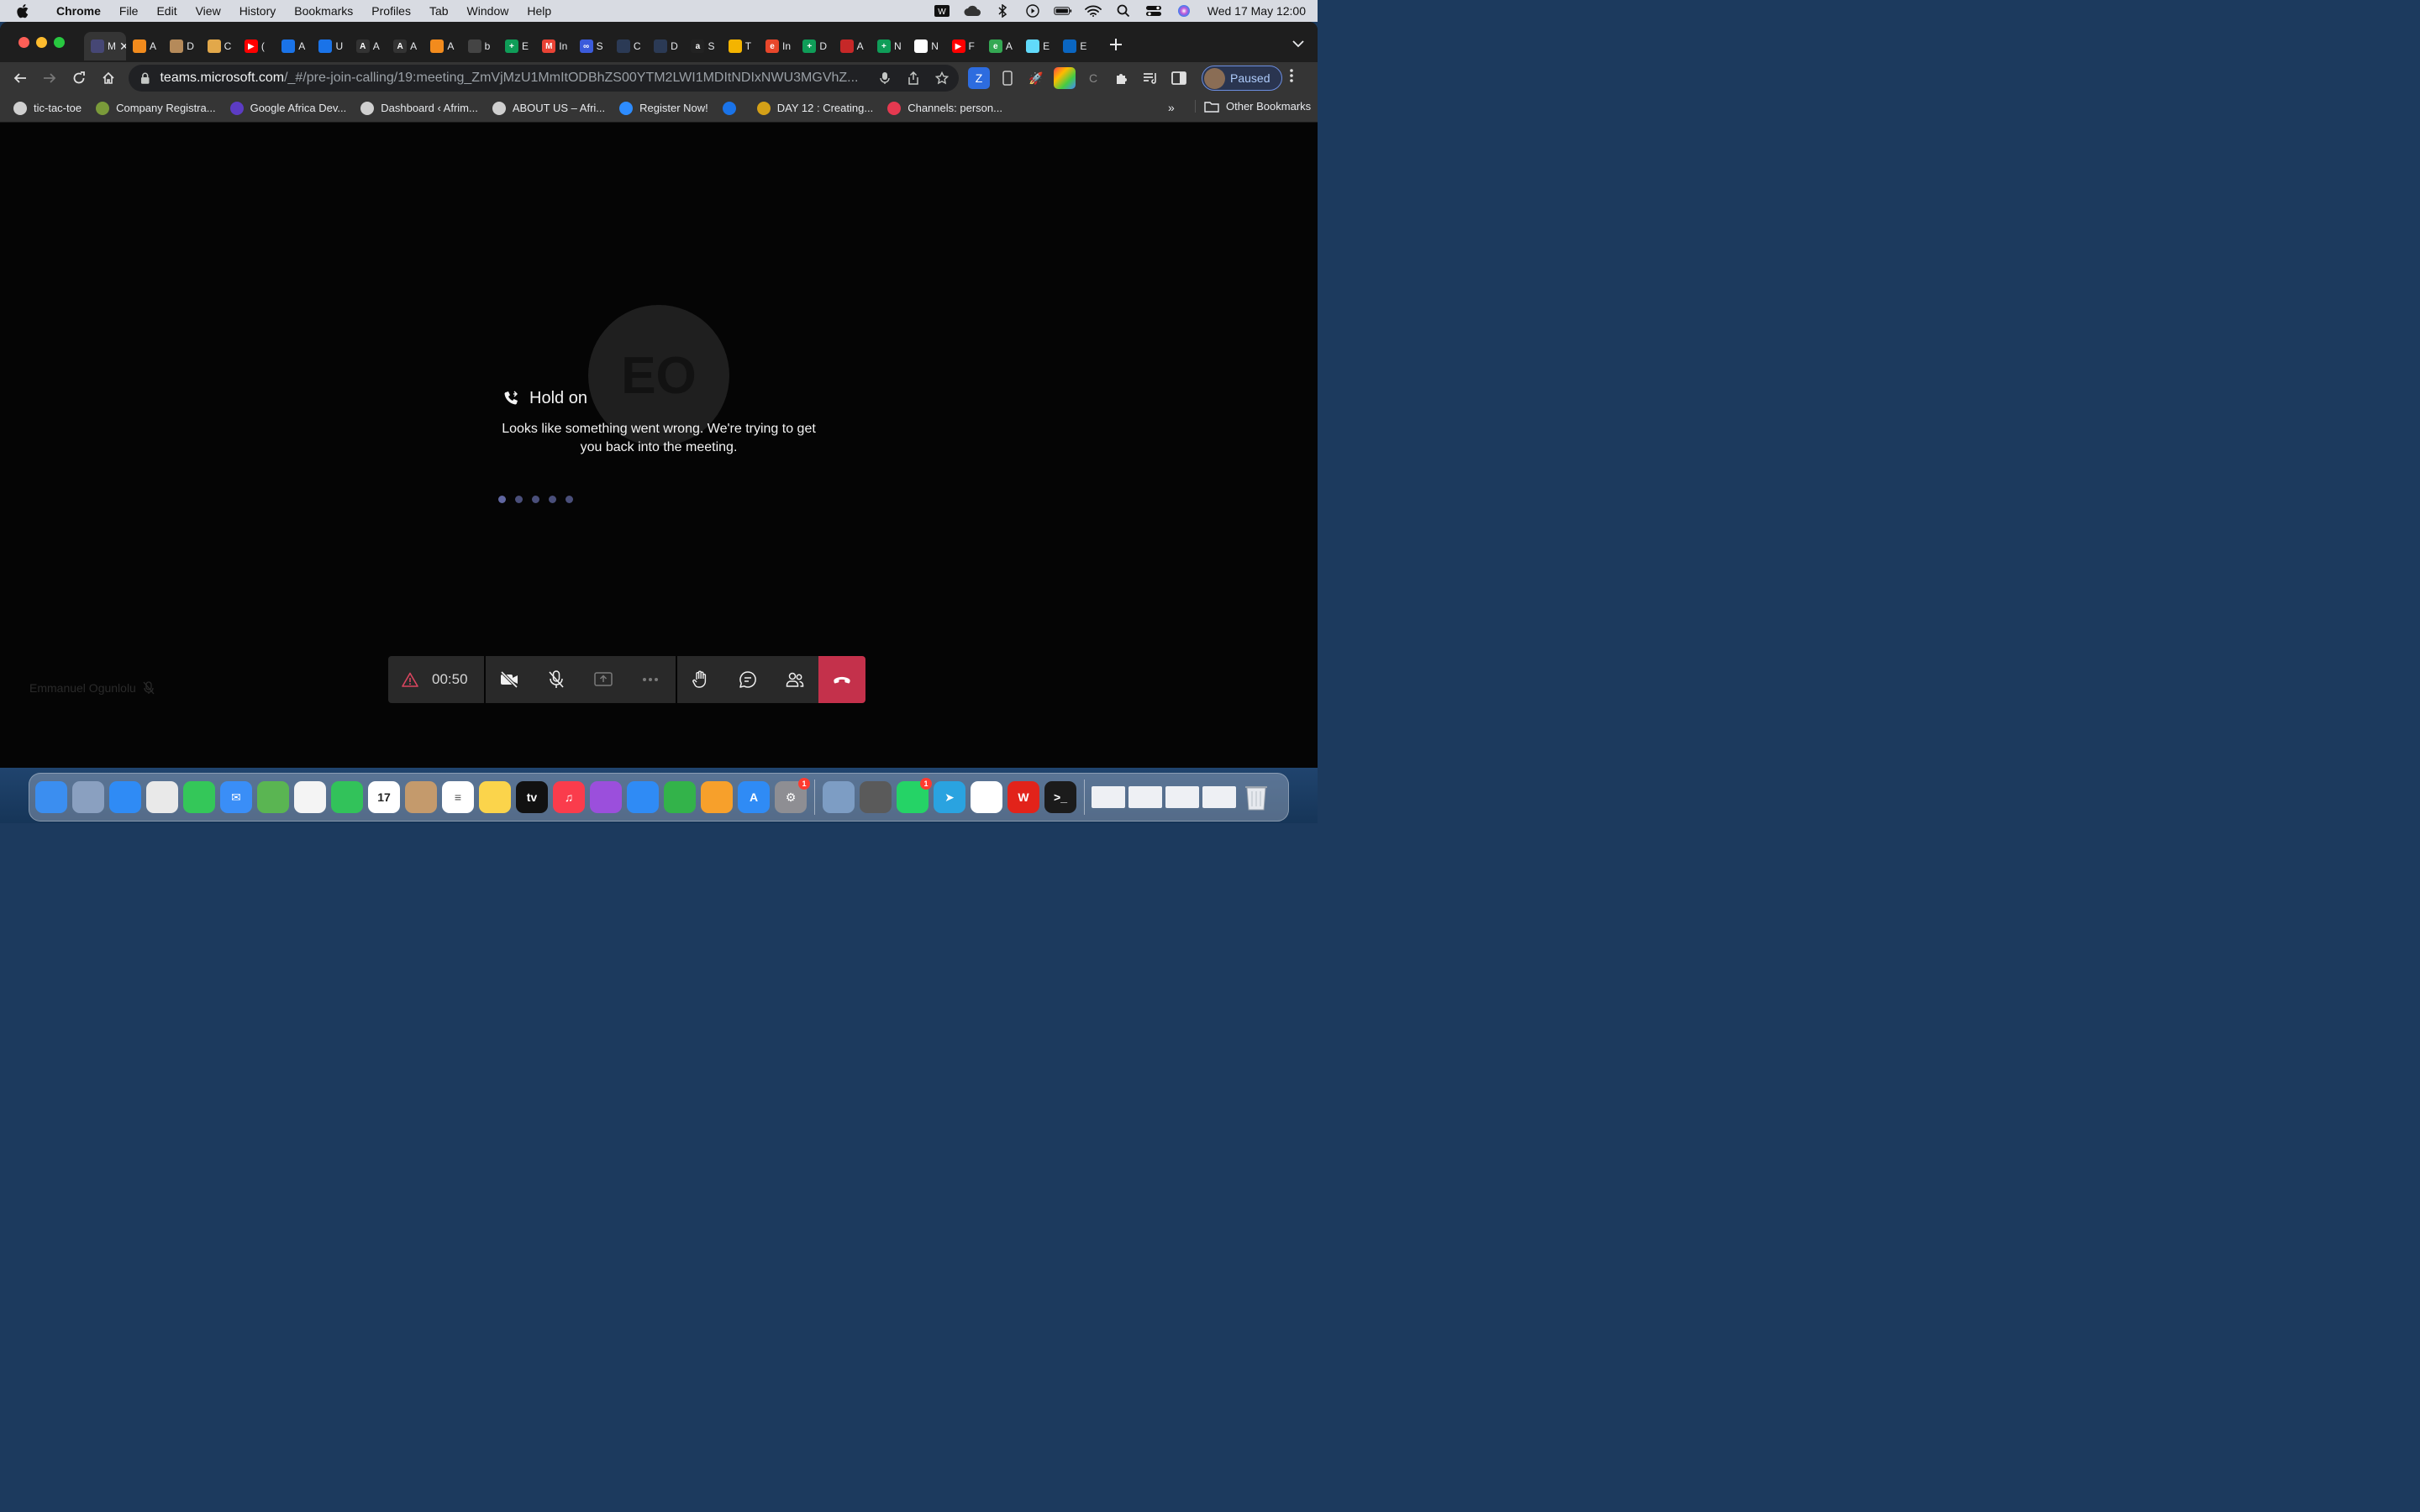 Image resolution: width=2420 pixels, height=1512 pixels. What do you see at coordinates (1060, 797) in the screenshot?
I see `dock-terminal-icon: >_` at bounding box center [1060, 797].